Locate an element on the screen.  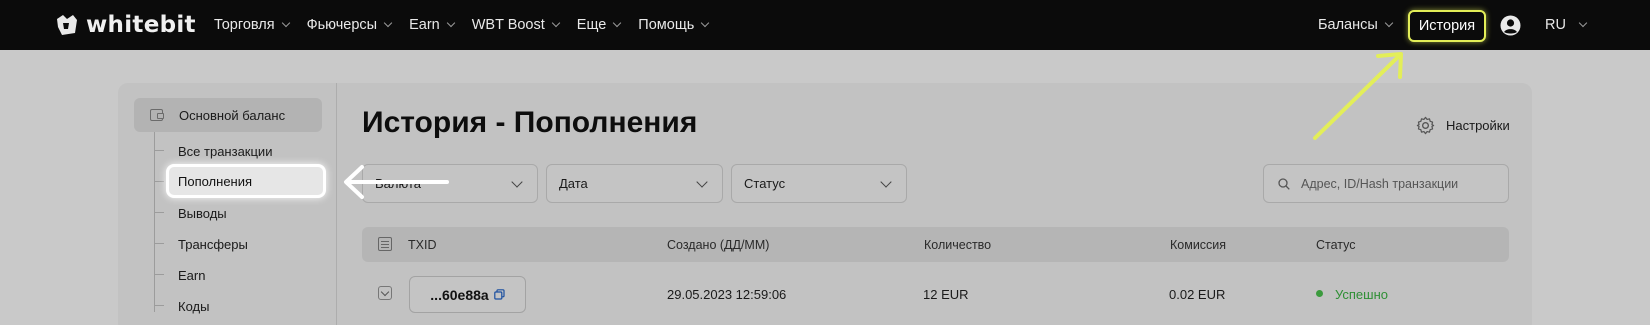
sidebar-item-all-transactions: Все транзакции is located at coordinates (225, 151).